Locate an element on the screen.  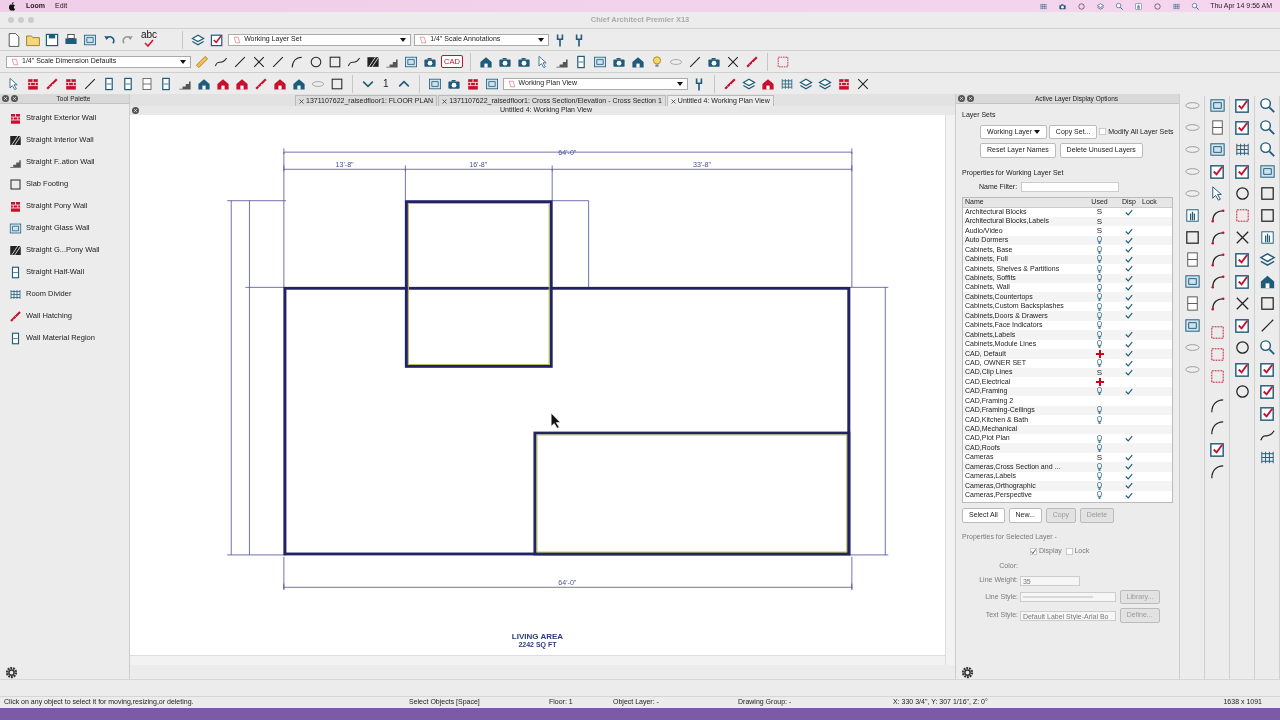
name-filter-field is located at coordinates (1069, 187).